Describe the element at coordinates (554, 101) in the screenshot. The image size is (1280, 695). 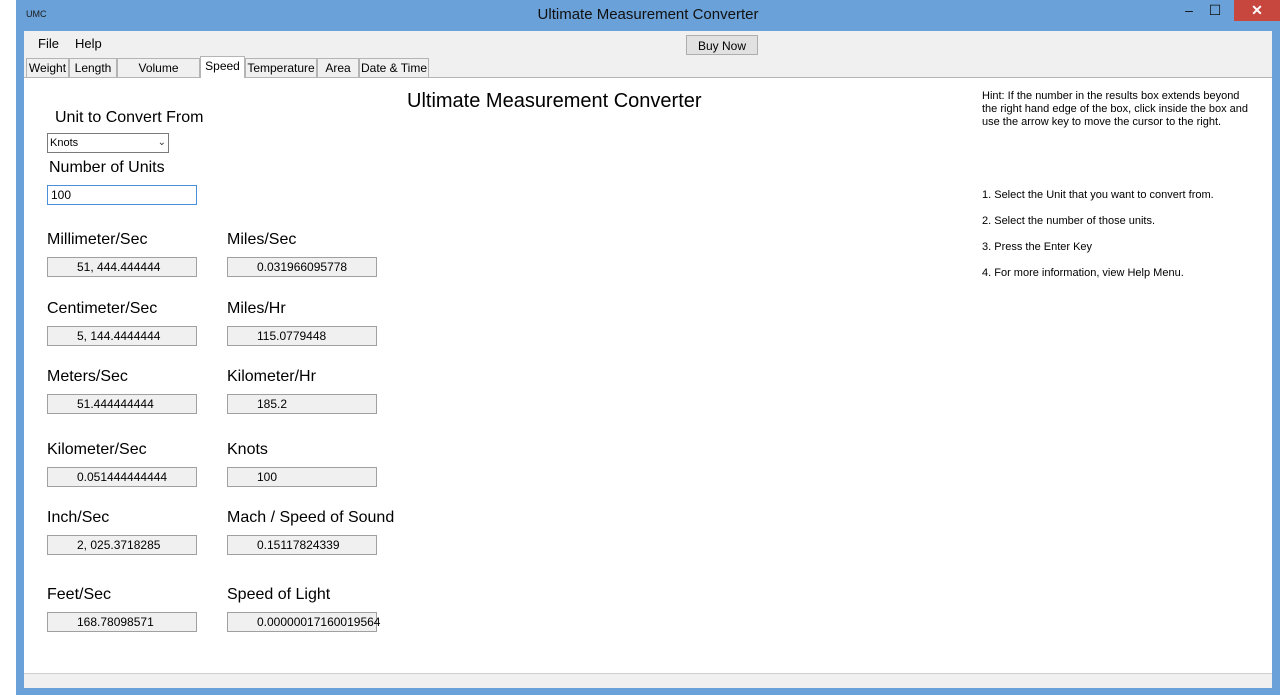
I see `page-title: Ultimate Measurement Converter` at that location.